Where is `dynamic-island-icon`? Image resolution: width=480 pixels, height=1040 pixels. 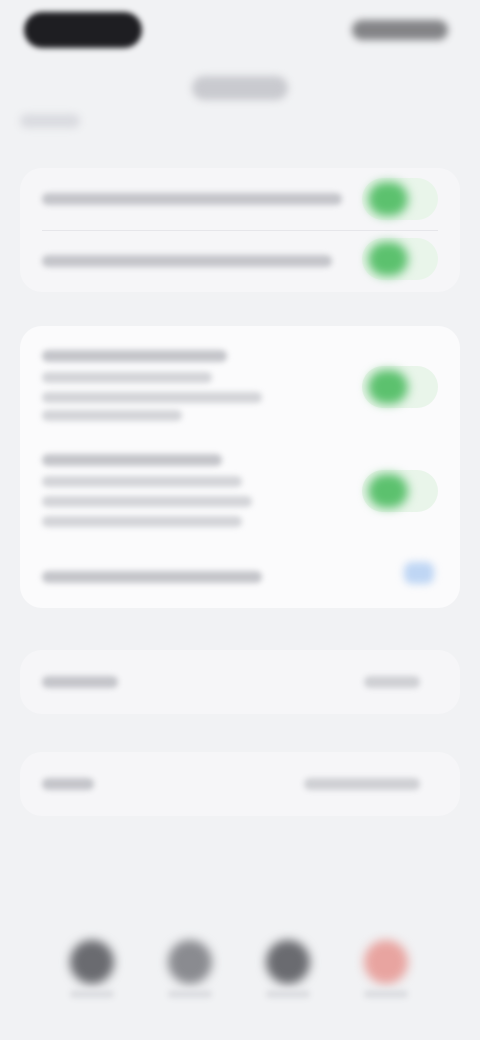
dynamic-island-icon is located at coordinates (83, 30).